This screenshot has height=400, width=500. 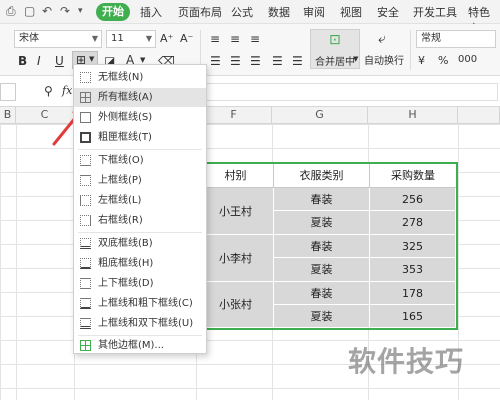 What do you see at coordinates (125, 243) in the screenshot?
I see `menu-item-label: 双底框线(B)` at bounding box center [125, 243].